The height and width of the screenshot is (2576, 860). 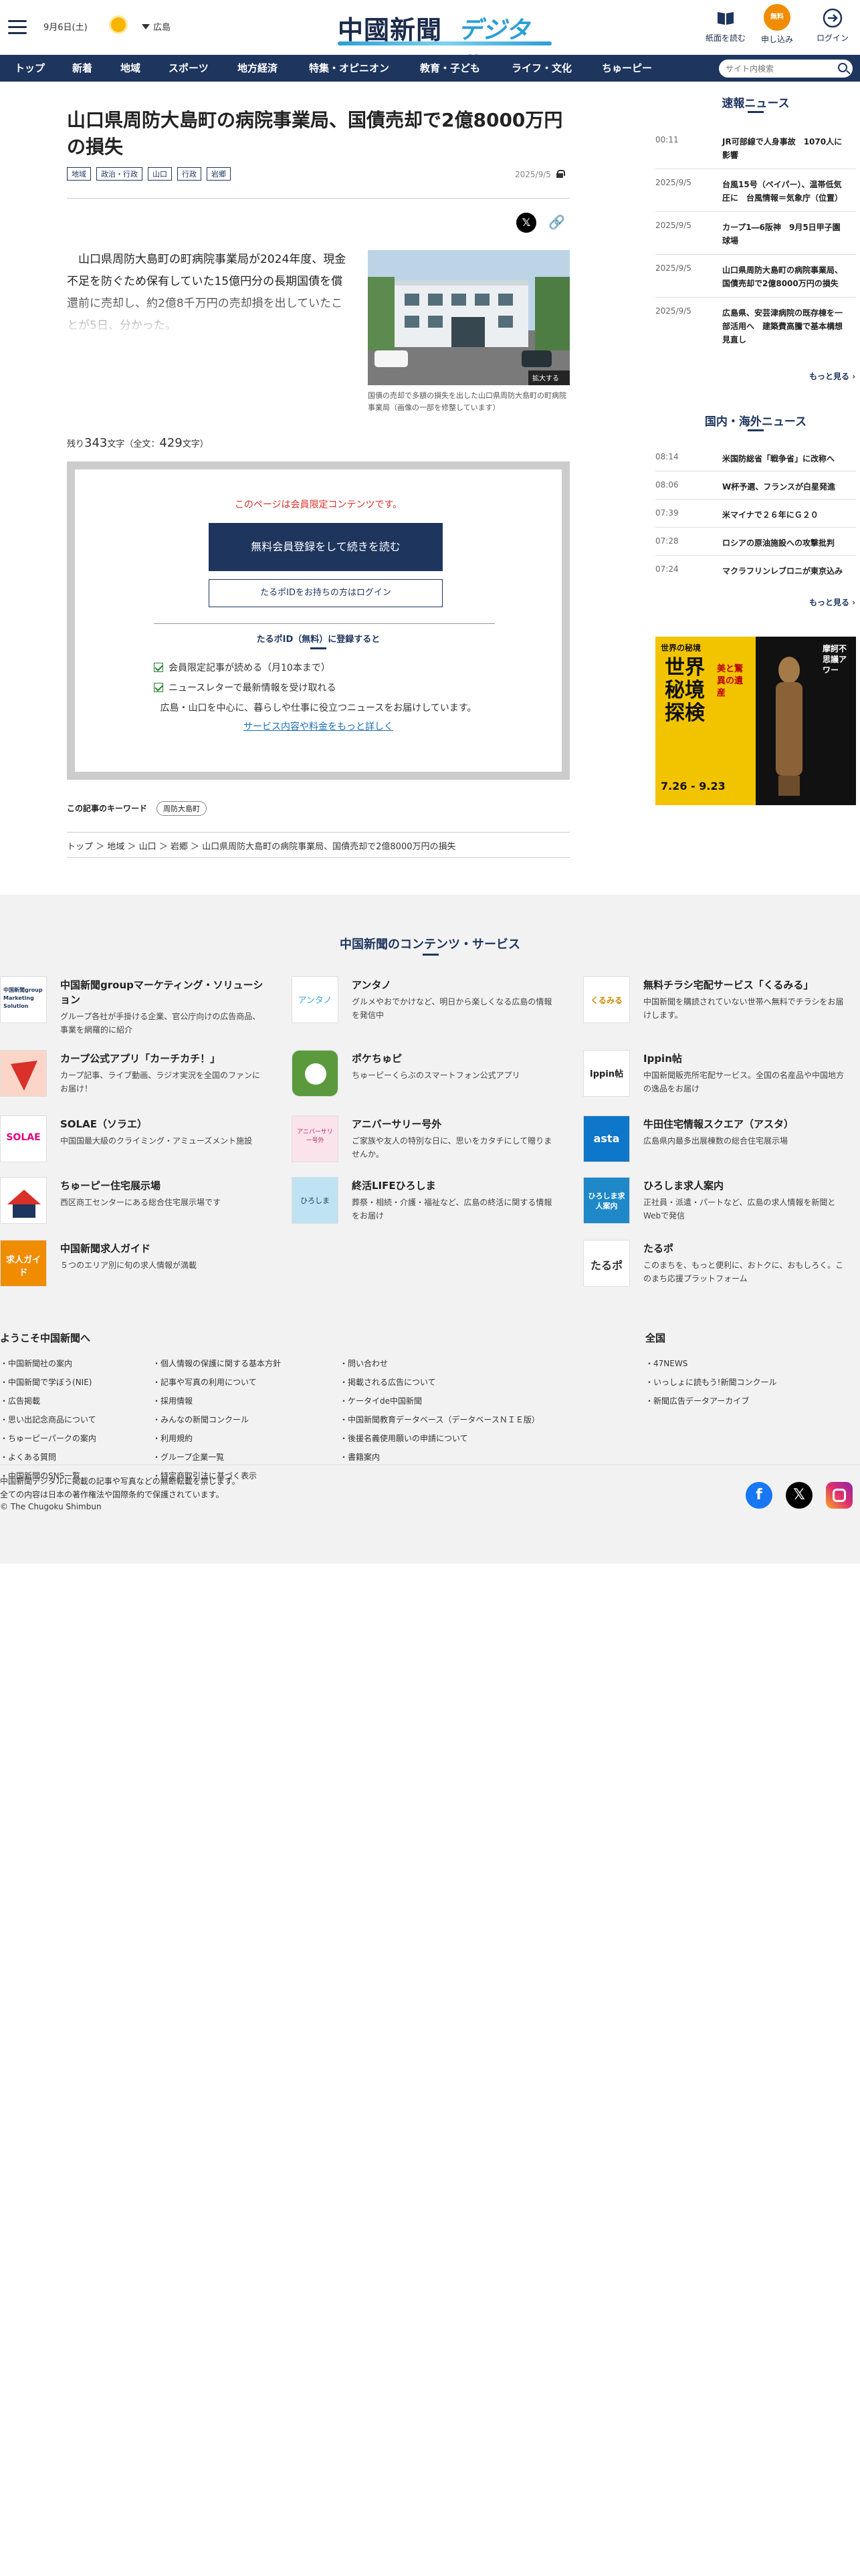 I want to click on search-icon, so click(x=842, y=67).